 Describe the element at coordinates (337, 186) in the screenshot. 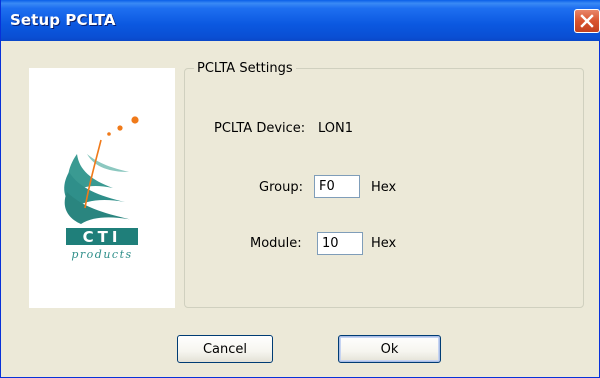

I see `group-field: F0` at that location.